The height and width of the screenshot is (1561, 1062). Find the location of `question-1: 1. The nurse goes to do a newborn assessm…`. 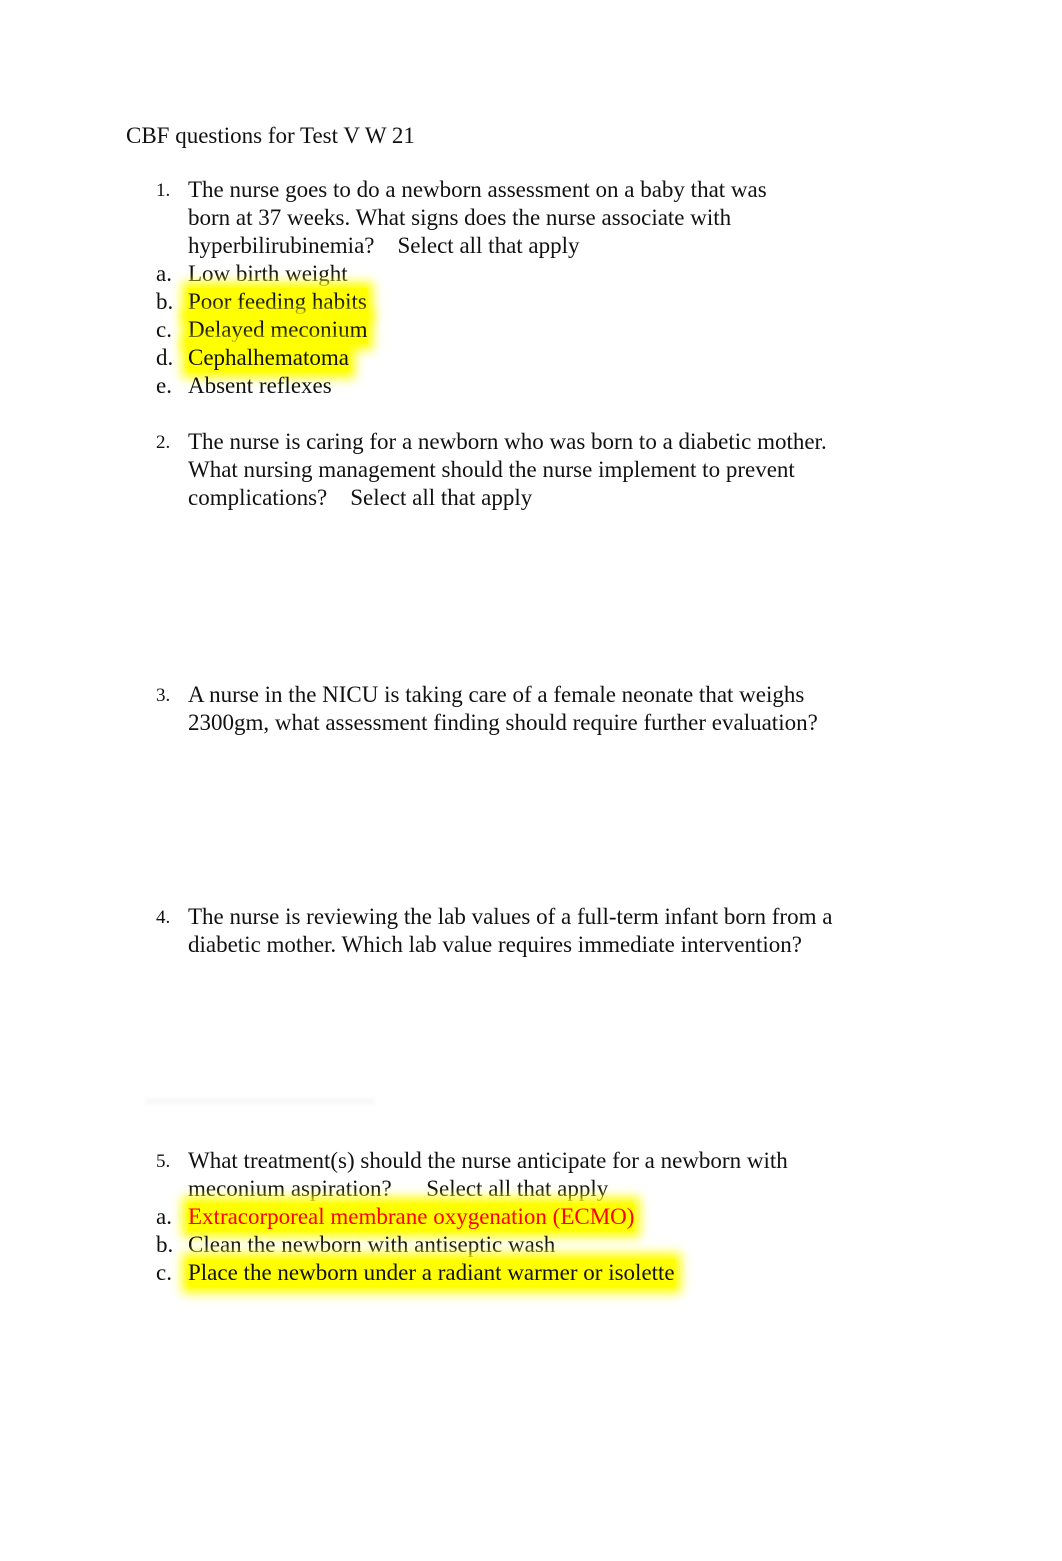

question-1: 1. The nurse goes to do a newborn assessm… is located at coordinates (506, 288).